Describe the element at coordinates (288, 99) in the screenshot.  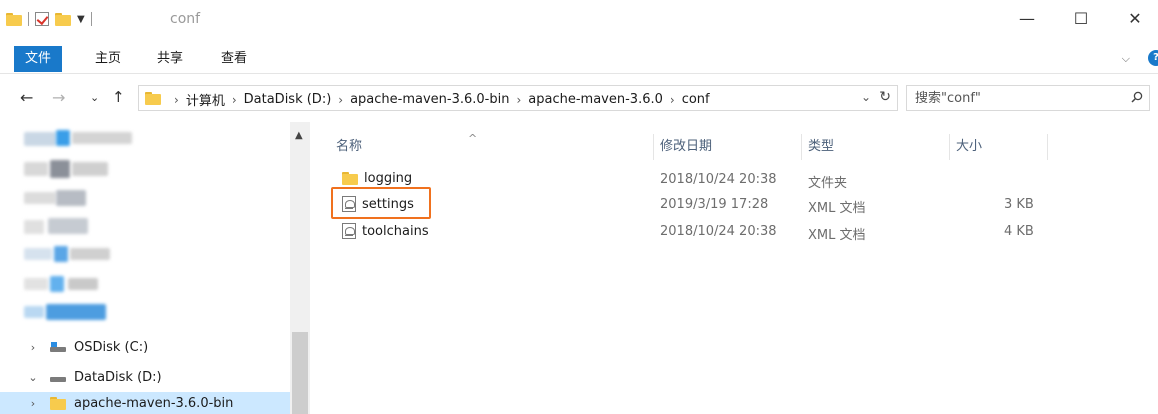
I see `breadcrumb-datadisk: DataDisk (D:)` at that location.